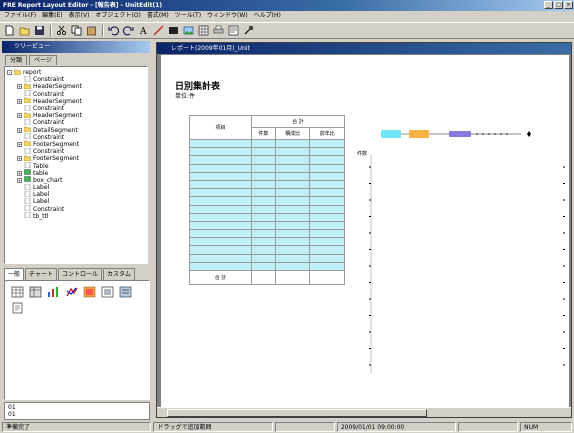 The height and width of the screenshot is (433, 574). What do you see at coordinates (568, 5) in the screenshot?
I see `close-button: ×` at bounding box center [568, 5].